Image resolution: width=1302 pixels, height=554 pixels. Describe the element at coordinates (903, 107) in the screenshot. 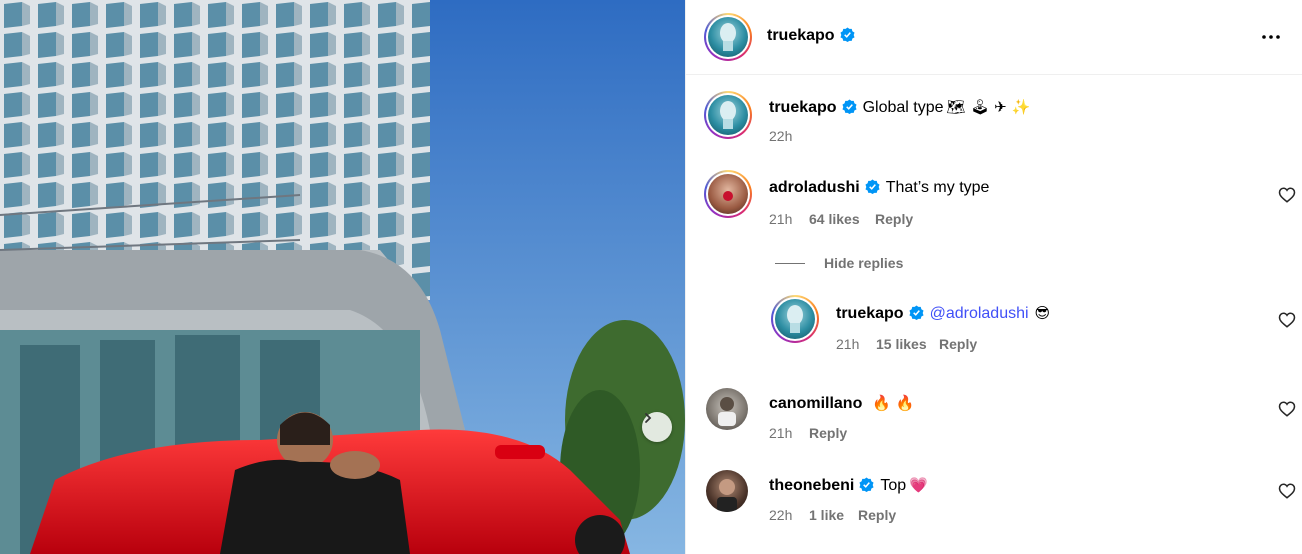

I see `caption-text: Global type` at that location.